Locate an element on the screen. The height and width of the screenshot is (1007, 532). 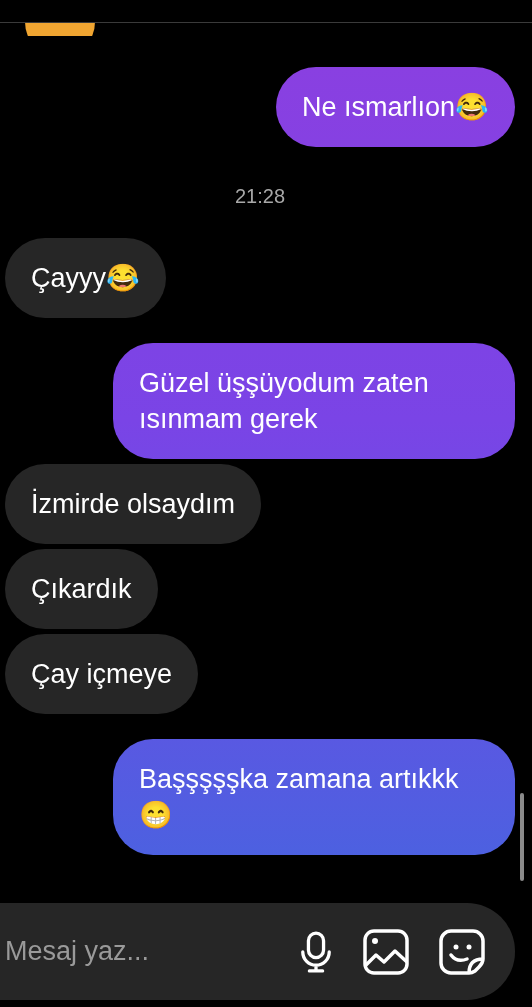
sent-message: Başşşşşka zamana artıkkk 😁 is located at coordinates (314, 797).